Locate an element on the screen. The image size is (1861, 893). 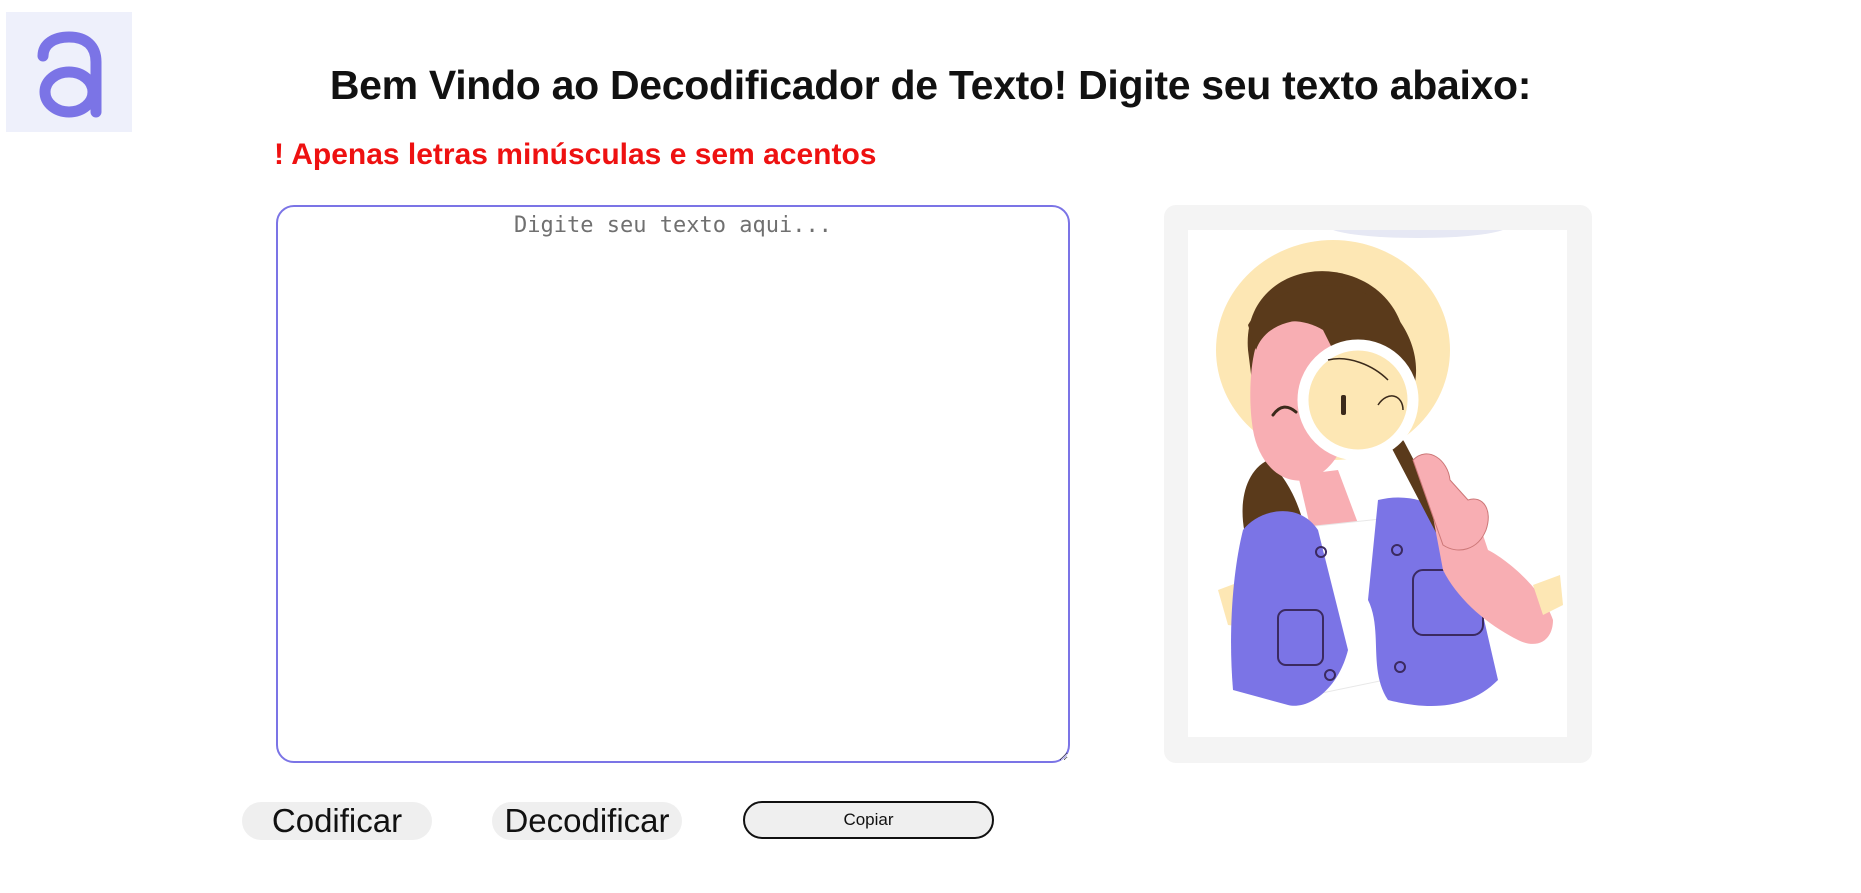
encode-button: Codificar is located at coordinates (337, 821).